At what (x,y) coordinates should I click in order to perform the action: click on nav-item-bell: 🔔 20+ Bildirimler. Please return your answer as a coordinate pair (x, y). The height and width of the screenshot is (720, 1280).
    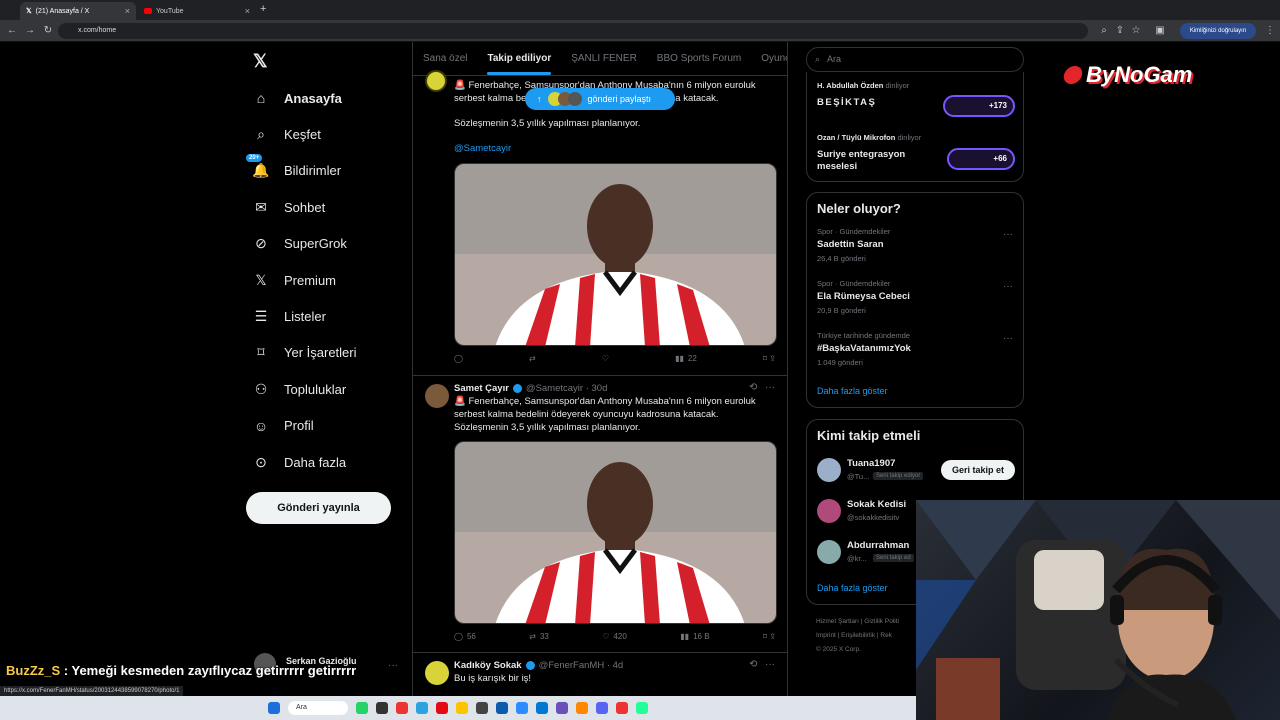
    Looking at the image, I should click on (293, 168).